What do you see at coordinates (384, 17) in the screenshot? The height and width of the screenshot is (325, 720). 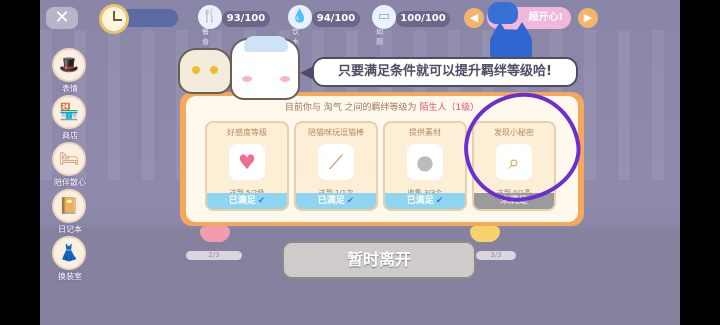 I see `box-icon: ▭` at bounding box center [384, 17].